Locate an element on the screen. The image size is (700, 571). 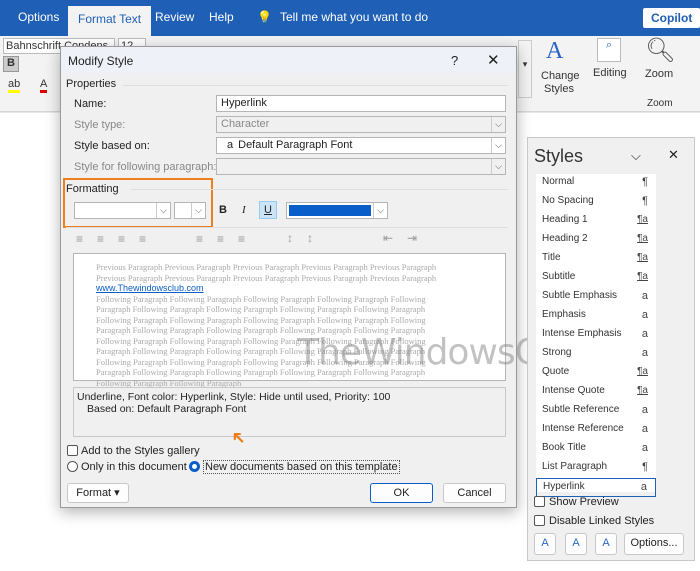
style-item-name: Heading 1 is located at coordinates (565, 219).